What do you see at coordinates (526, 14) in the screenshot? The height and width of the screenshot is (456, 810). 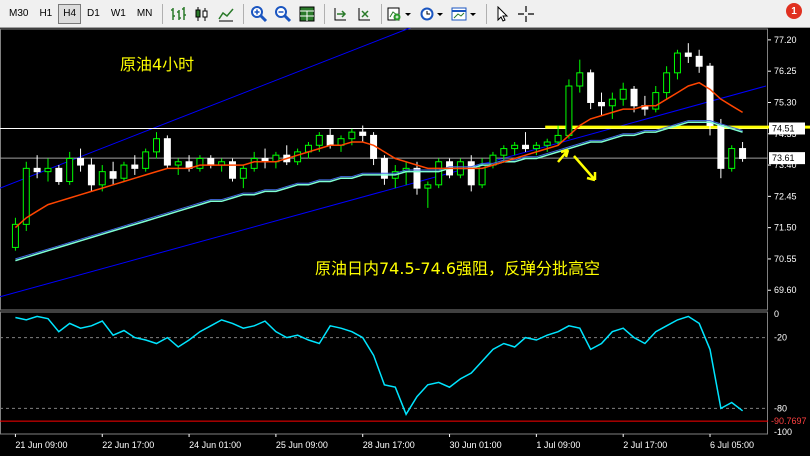 I see `crosshair-icon` at bounding box center [526, 14].